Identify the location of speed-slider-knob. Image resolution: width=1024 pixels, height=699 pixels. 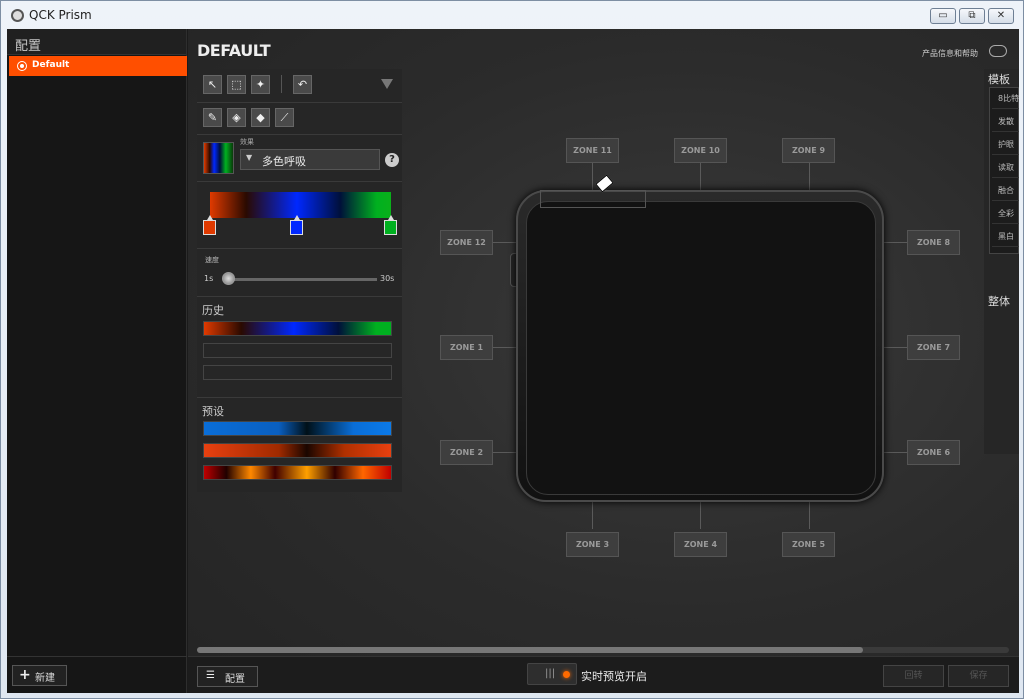
(228, 278).